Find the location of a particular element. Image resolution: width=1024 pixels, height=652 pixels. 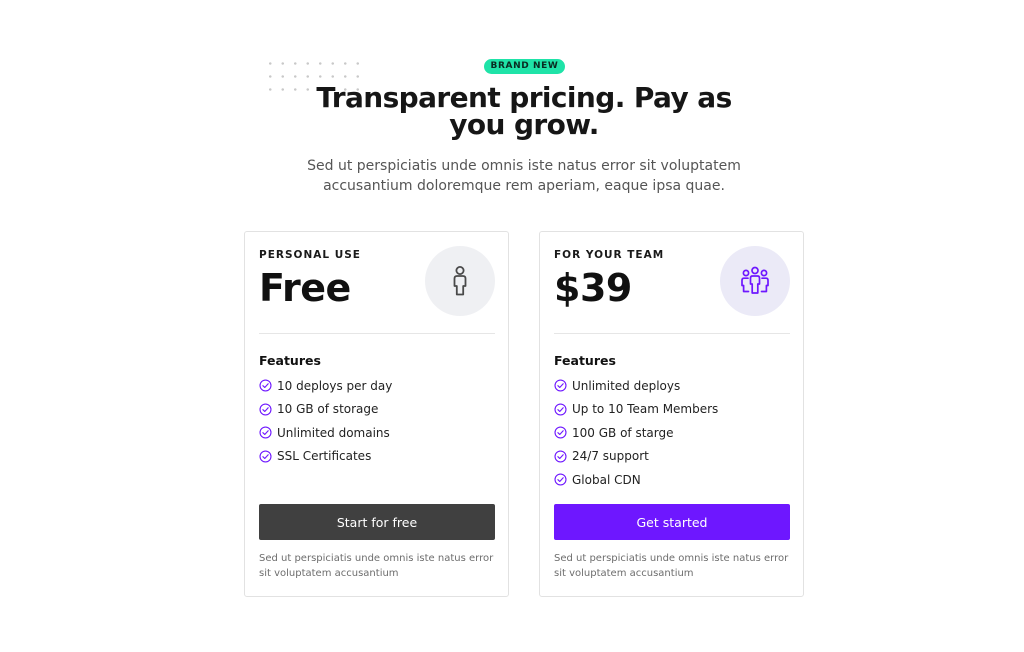

feature-item: Unlimited deploys is located at coordinates (672, 386).